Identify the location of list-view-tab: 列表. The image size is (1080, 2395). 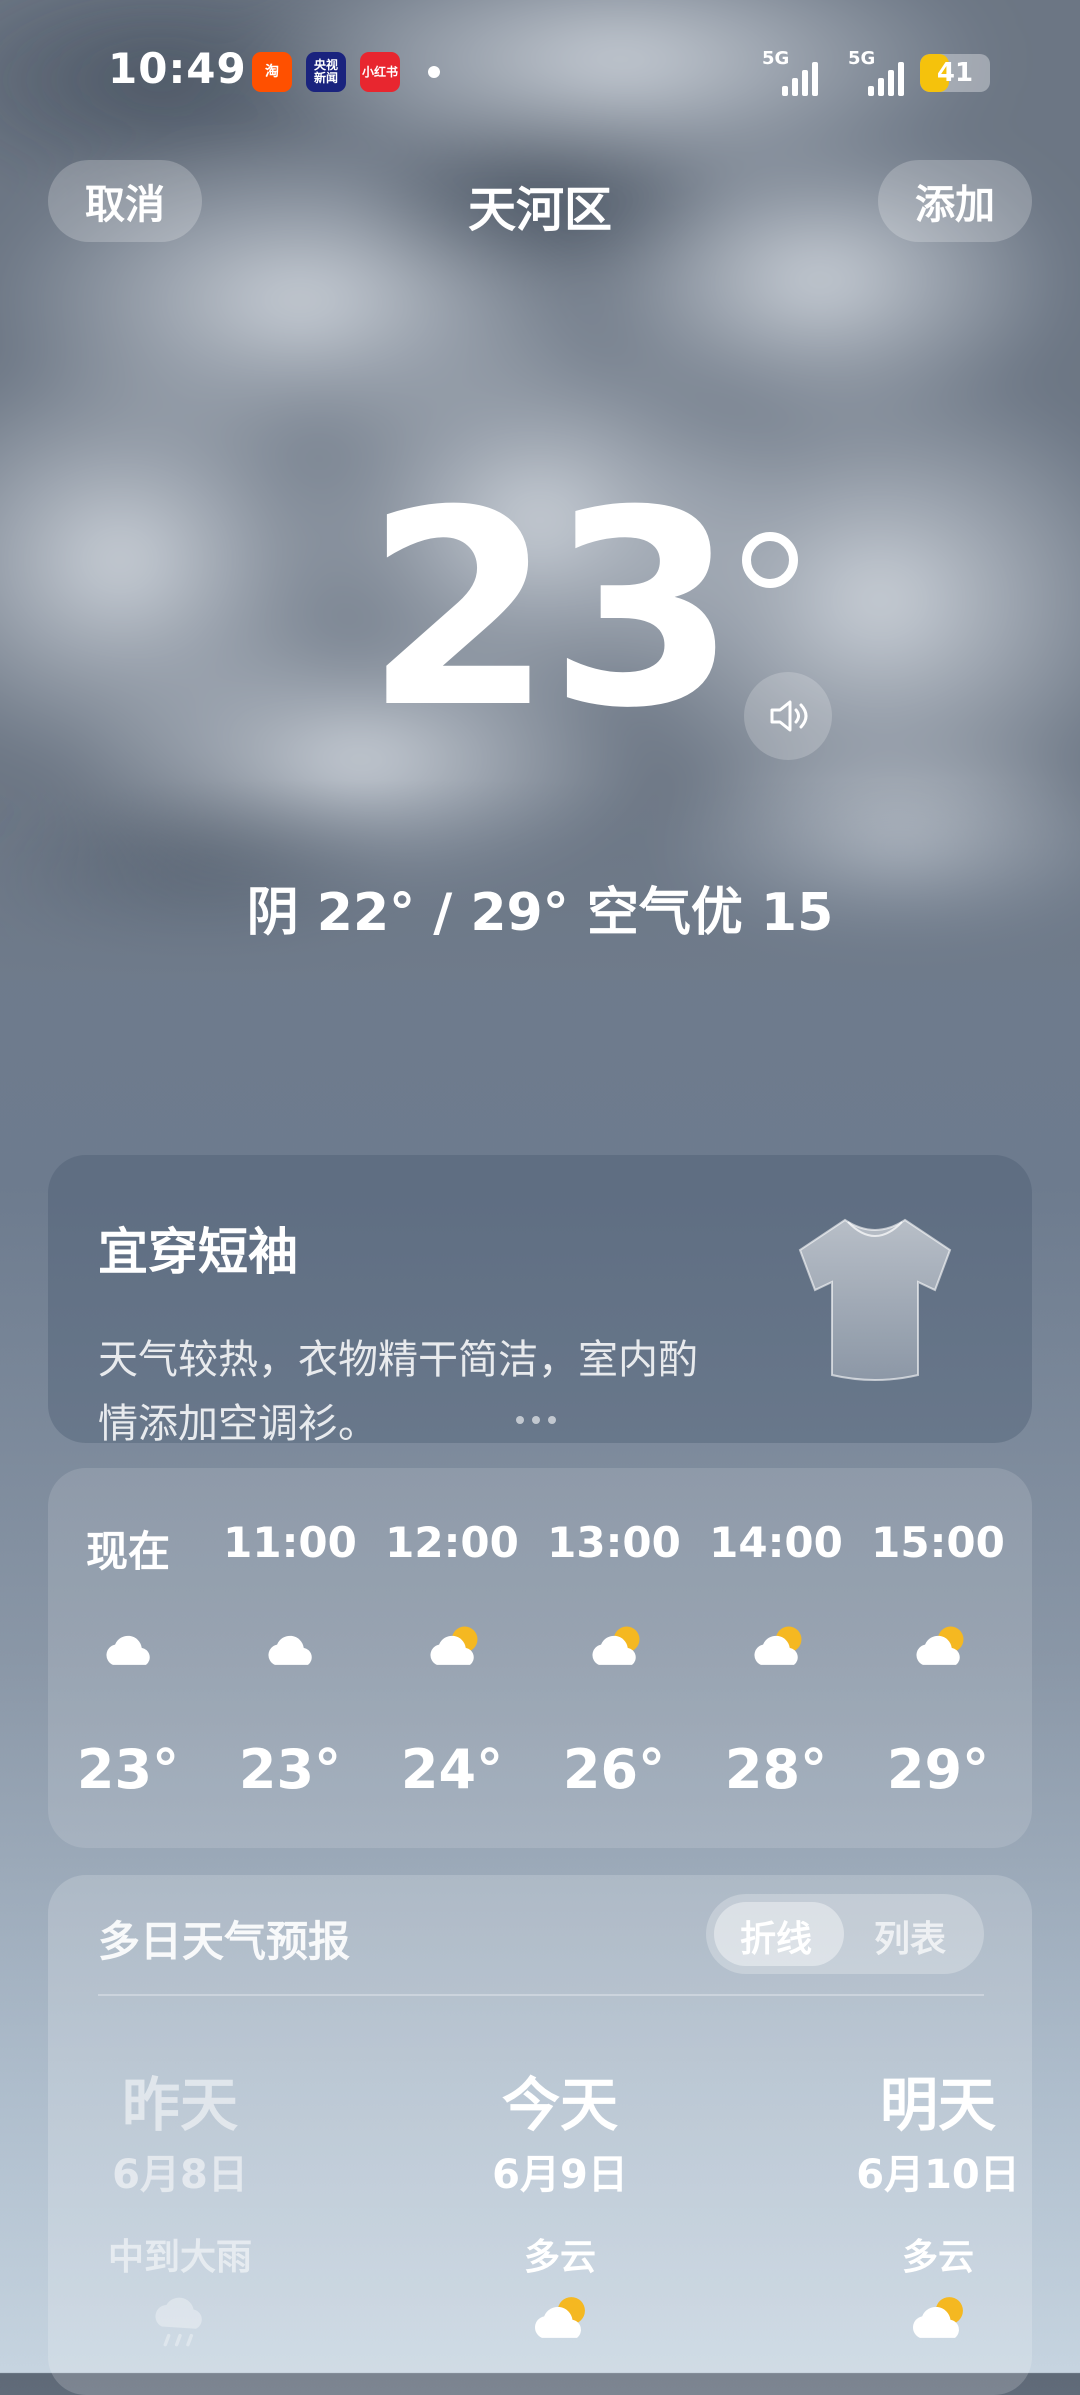
(910, 1936).